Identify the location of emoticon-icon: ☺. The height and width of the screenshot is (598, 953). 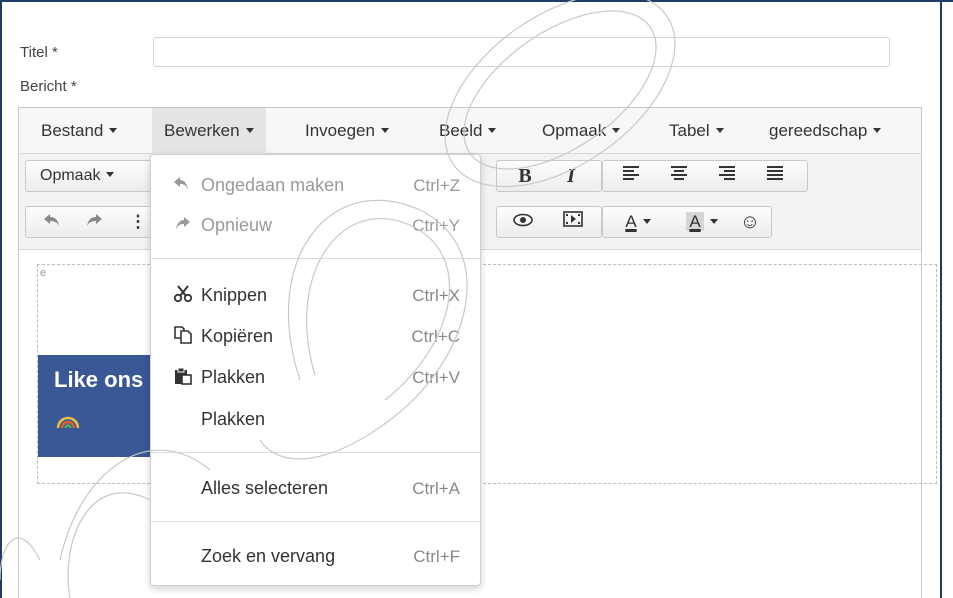
(750, 222).